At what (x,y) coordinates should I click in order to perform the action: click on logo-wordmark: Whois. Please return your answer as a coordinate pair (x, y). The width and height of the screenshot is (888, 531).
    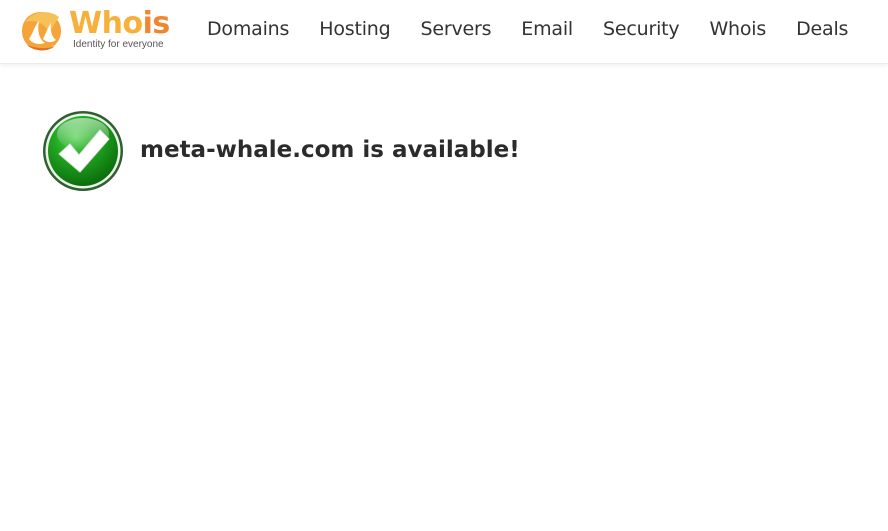
    Looking at the image, I should click on (119, 24).